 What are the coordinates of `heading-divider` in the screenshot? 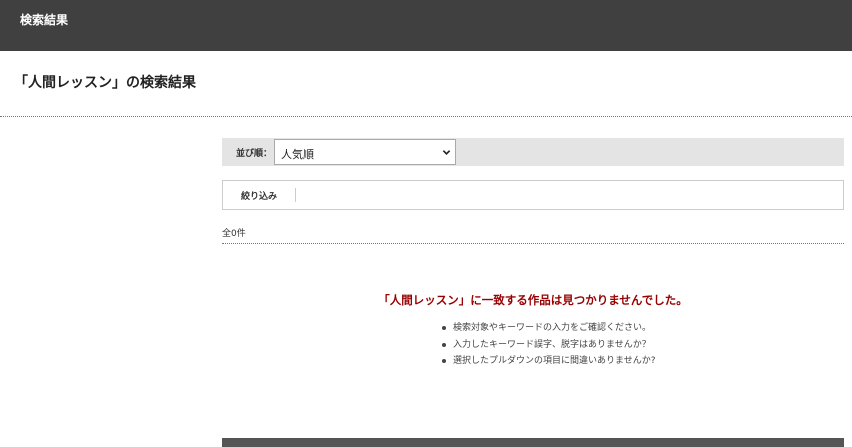 It's located at (426, 116).